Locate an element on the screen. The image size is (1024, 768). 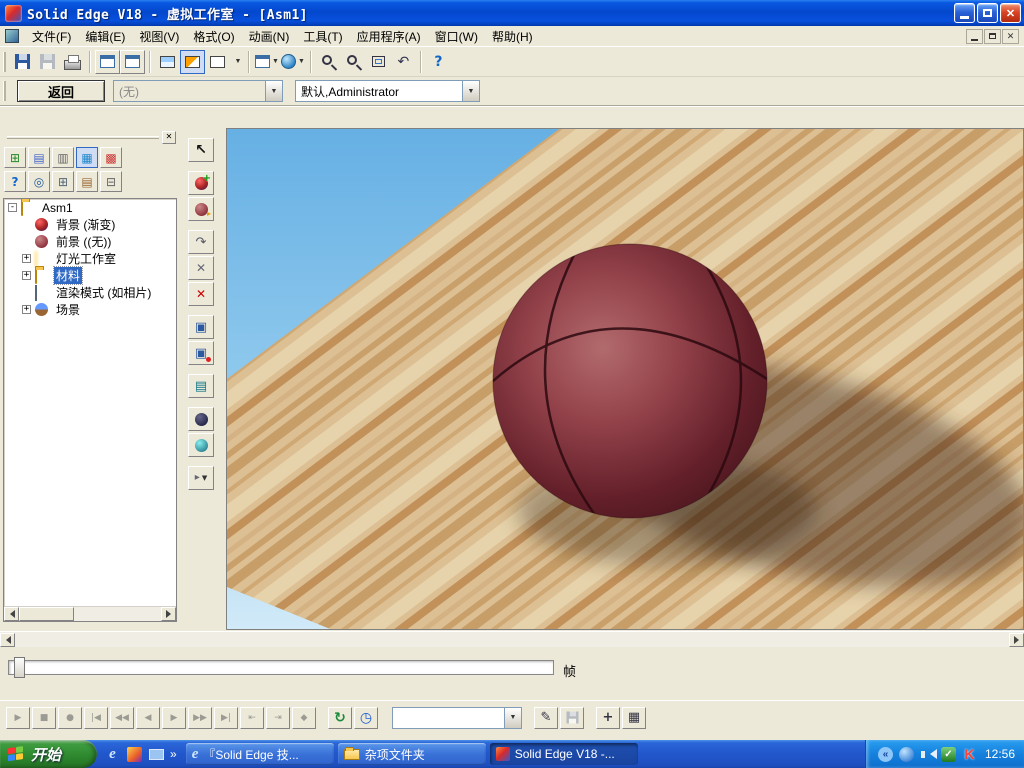
zoom-area-button is located at coordinates (328, 62).